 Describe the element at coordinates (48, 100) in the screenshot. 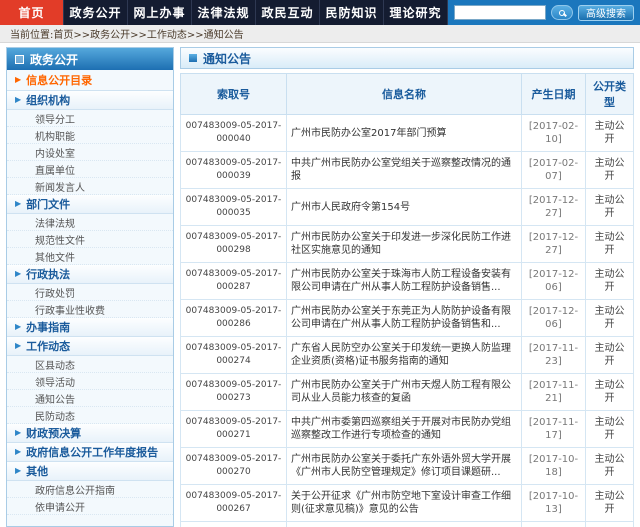

I see `sidebar-item-label: 组织机构` at that location.